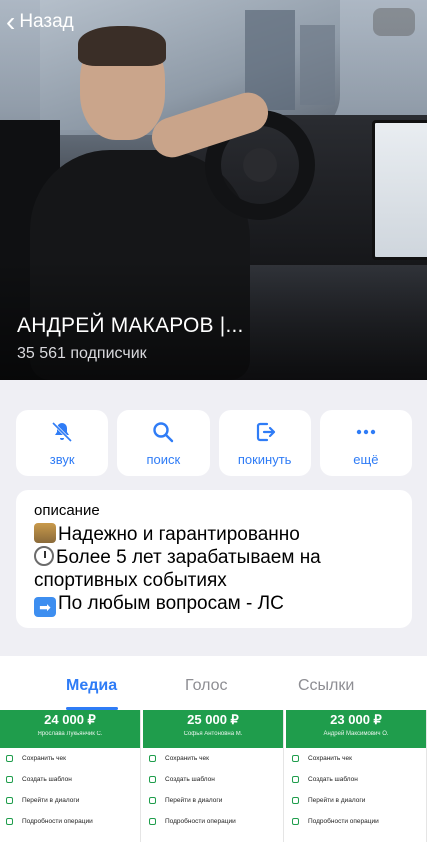  I want to click on receipt-amount: 23 000 ₽, so click(356, 719).